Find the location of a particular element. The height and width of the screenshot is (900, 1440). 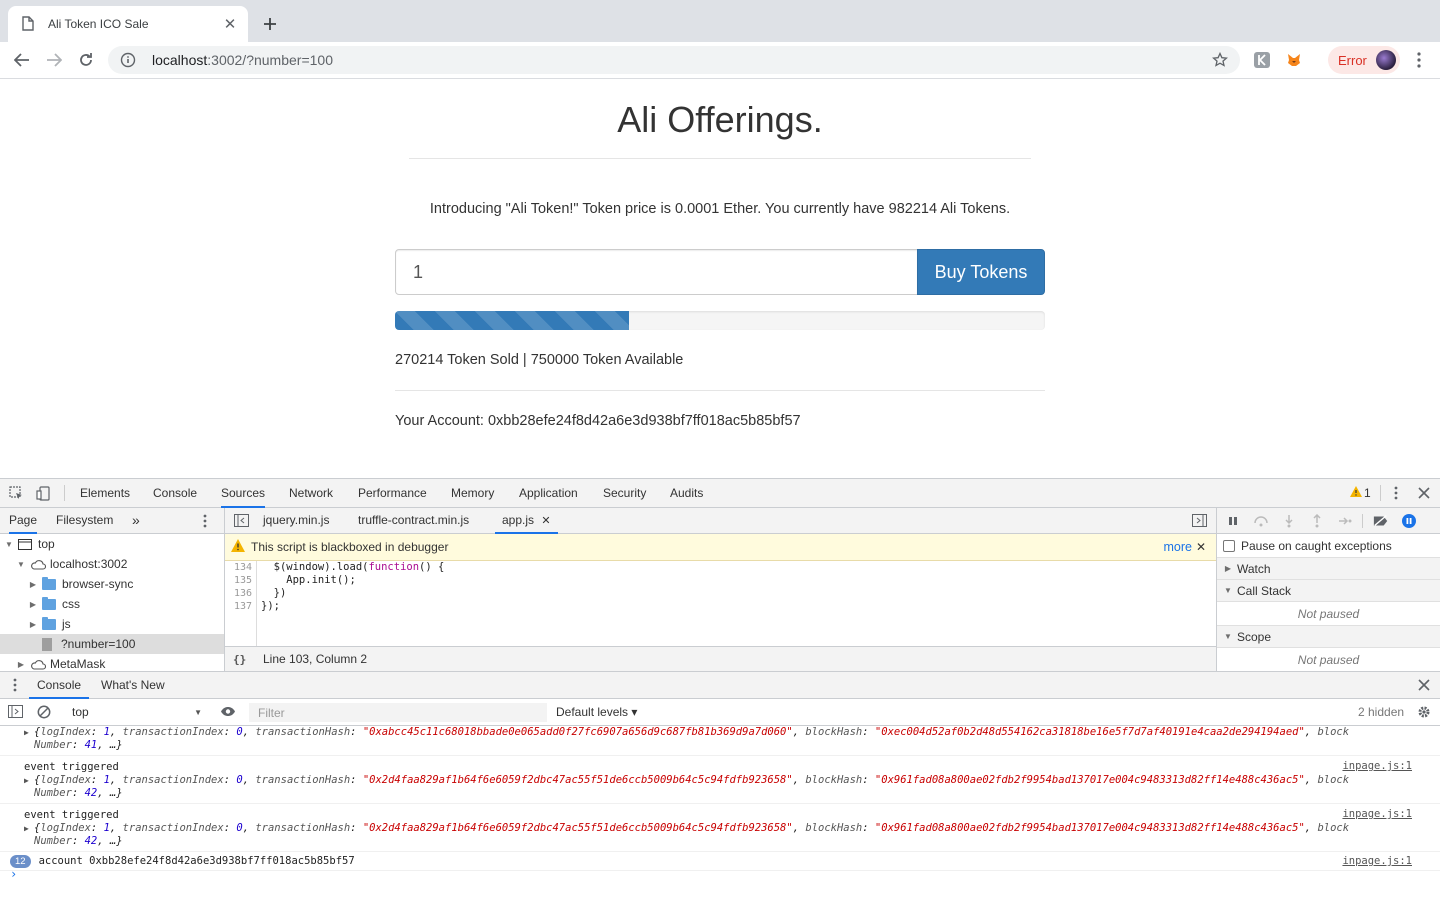

tree-item-file: ?number=100 is located at coordinates (112, 644).